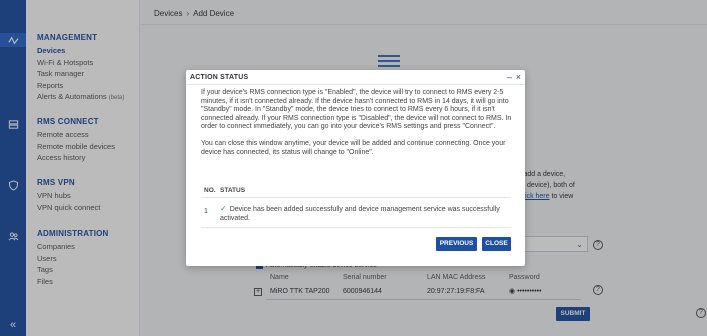  I want to click on dialog-title: ACTION STATUS, so click(219, 77).